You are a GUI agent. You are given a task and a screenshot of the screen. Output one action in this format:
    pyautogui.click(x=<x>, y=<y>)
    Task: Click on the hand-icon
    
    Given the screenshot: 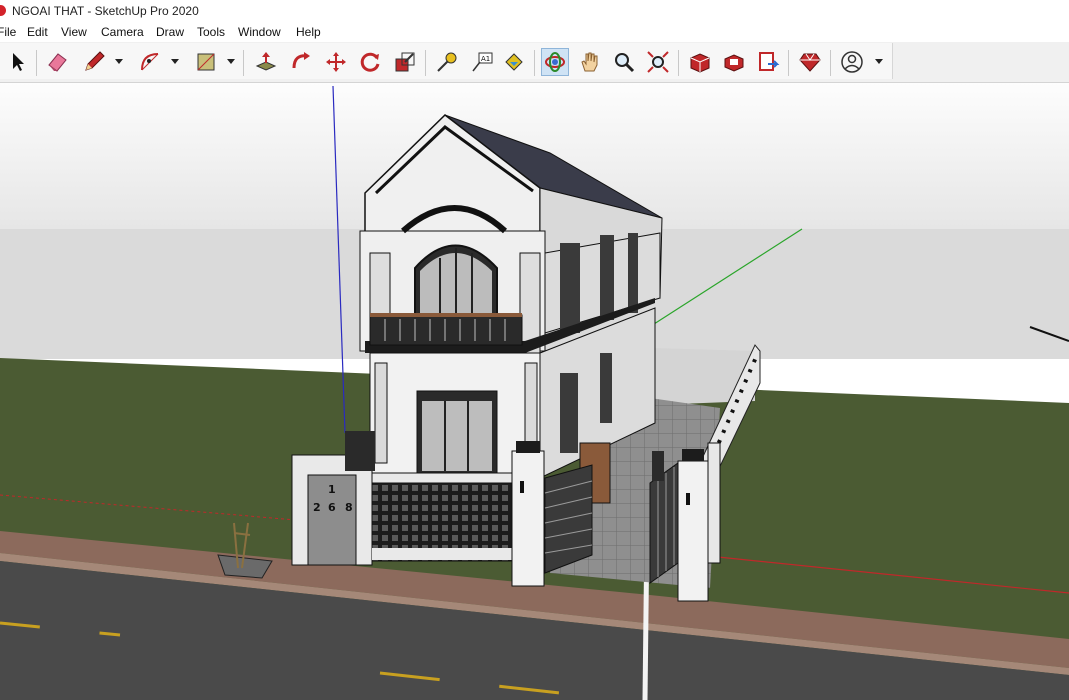 What is the action you would take?
    pyautogui.click(x=589, y=62)
    